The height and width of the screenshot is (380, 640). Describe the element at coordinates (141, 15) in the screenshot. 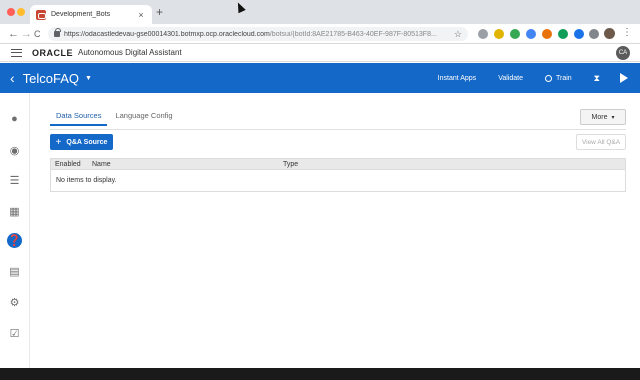

I see `tab-close-icon: ×` at that location.